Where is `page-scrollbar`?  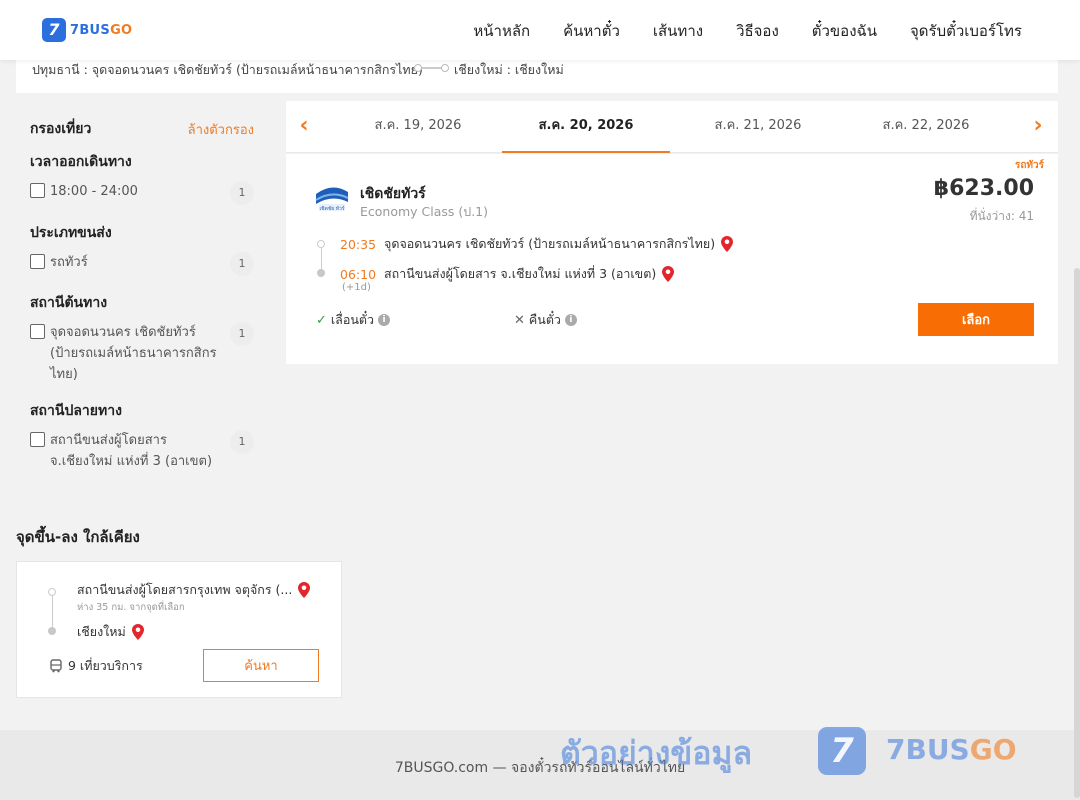
page-scrollbar is located at coordinates (1077, 533).